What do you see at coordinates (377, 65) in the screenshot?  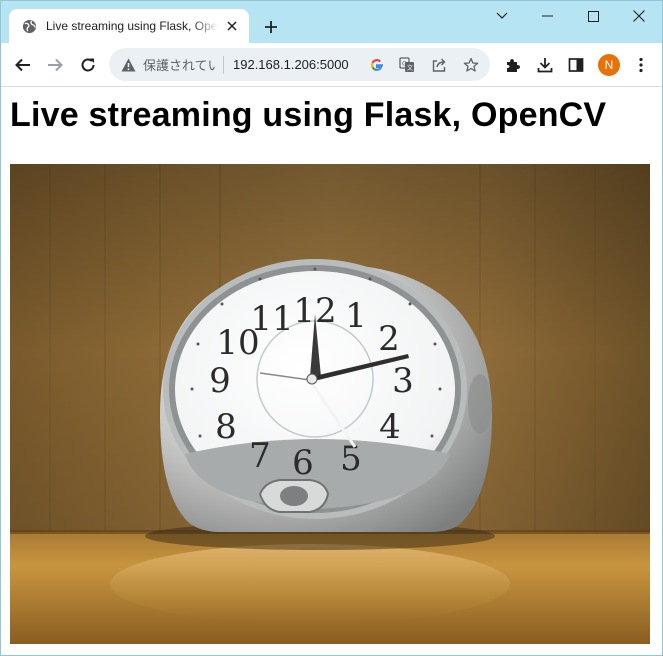 I see `google-icon` at bounding box center [377, 65].